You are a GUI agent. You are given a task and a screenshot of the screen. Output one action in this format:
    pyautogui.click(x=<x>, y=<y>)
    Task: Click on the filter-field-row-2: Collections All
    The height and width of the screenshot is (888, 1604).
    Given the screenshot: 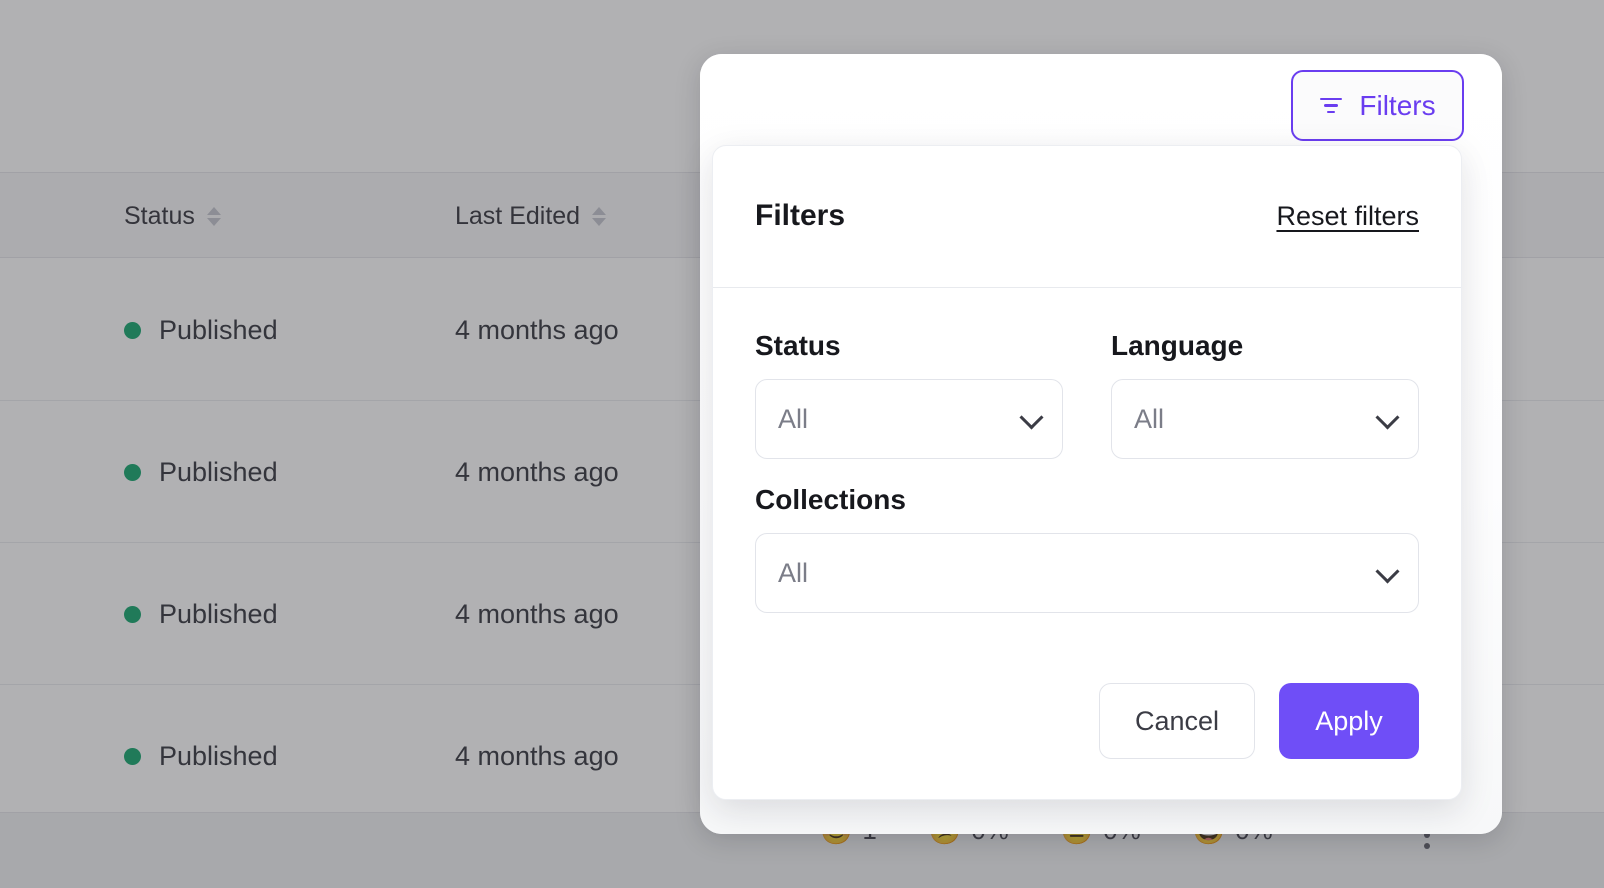 What is the action you would take?
    pyautogui.click(x=1087, y=536)
    